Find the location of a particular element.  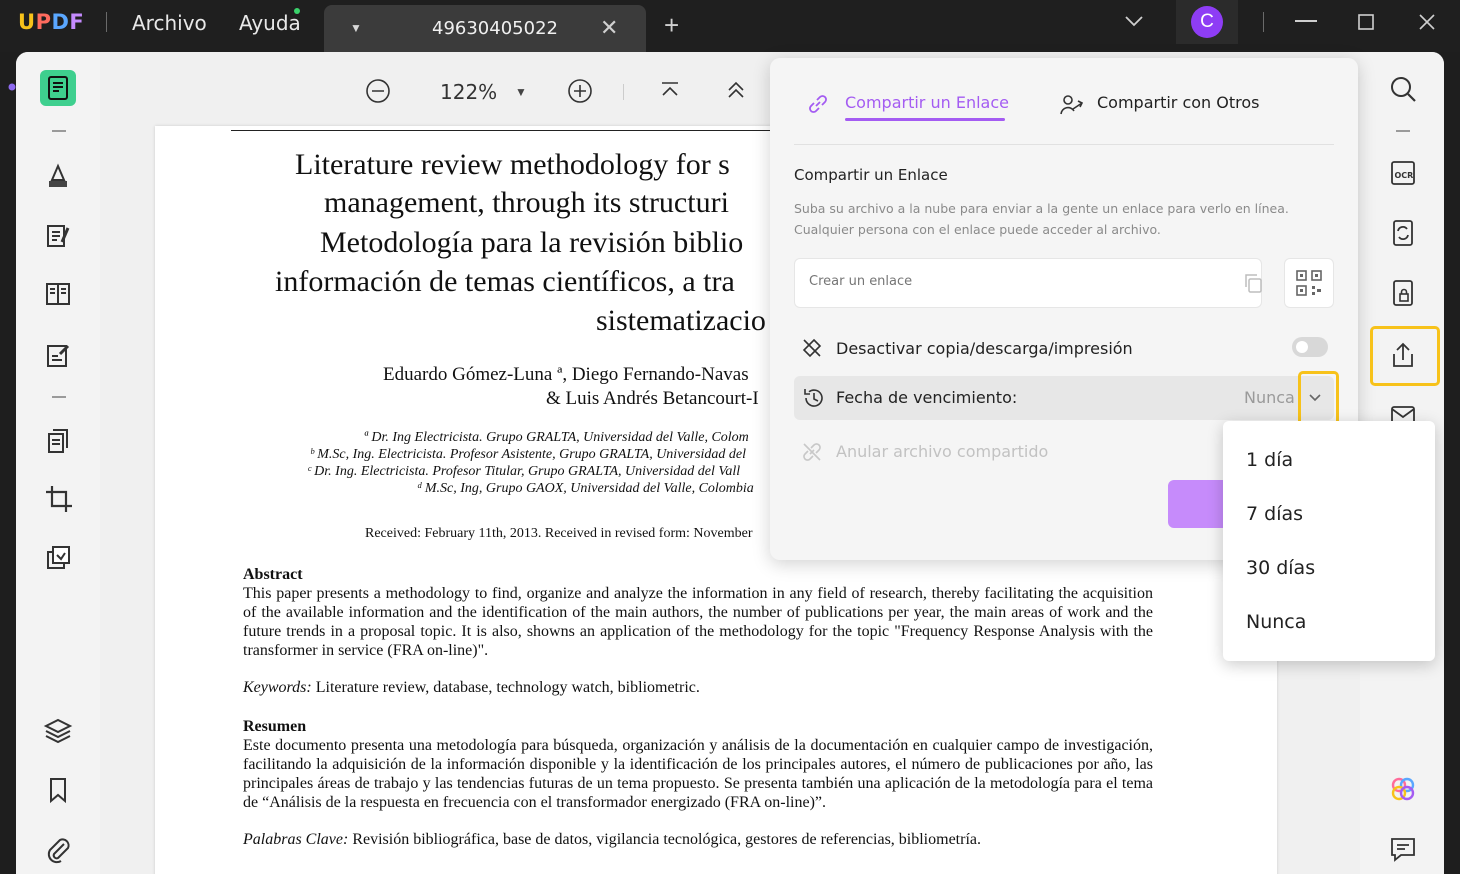

avatar: C is located at coordinates (1207, 22).